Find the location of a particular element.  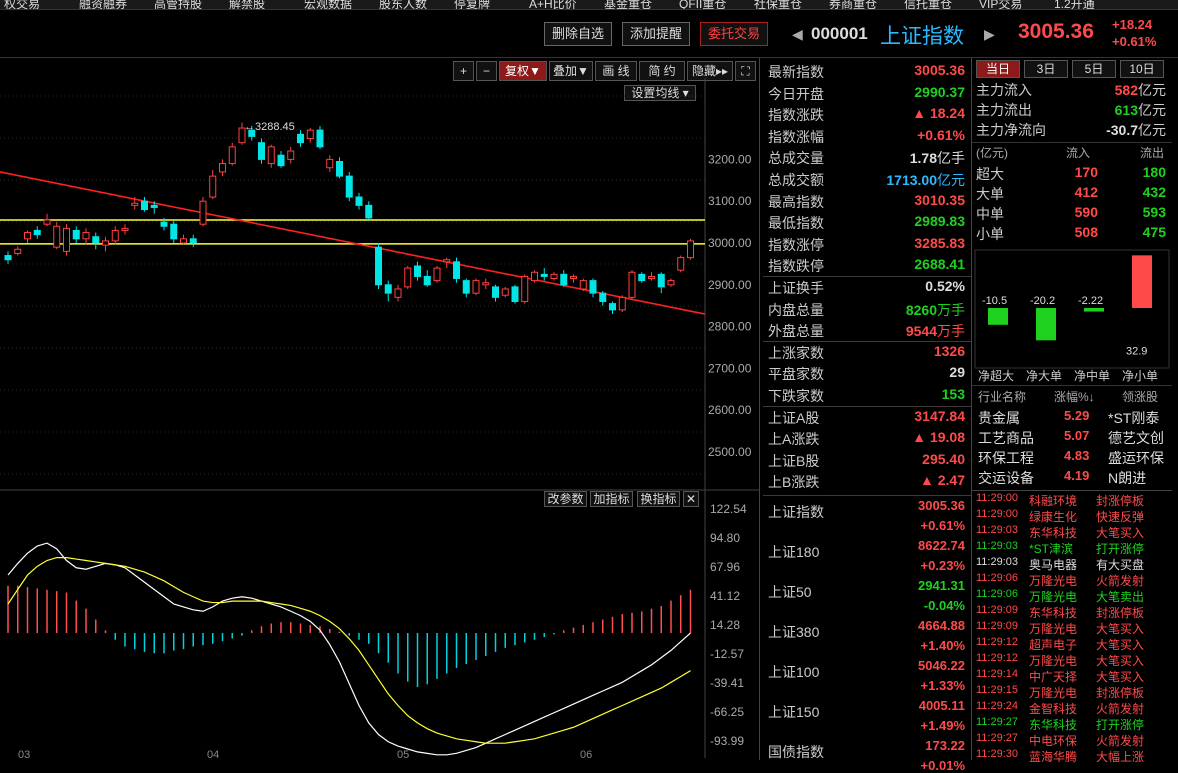

top-menu-item: 1.2开通 is located at coordinates (1074, 4).